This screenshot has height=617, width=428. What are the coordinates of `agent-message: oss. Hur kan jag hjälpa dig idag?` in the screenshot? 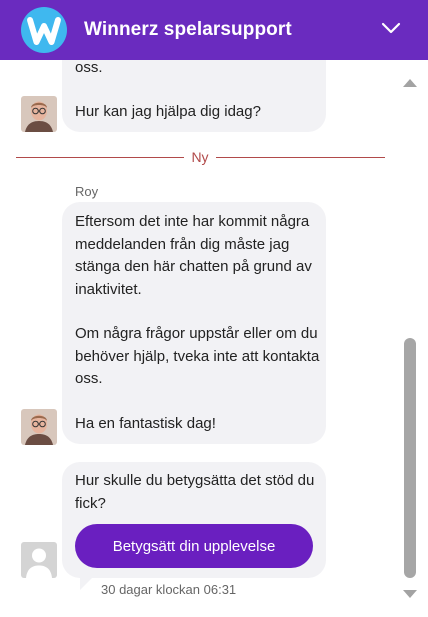 It's located at (194, 96).